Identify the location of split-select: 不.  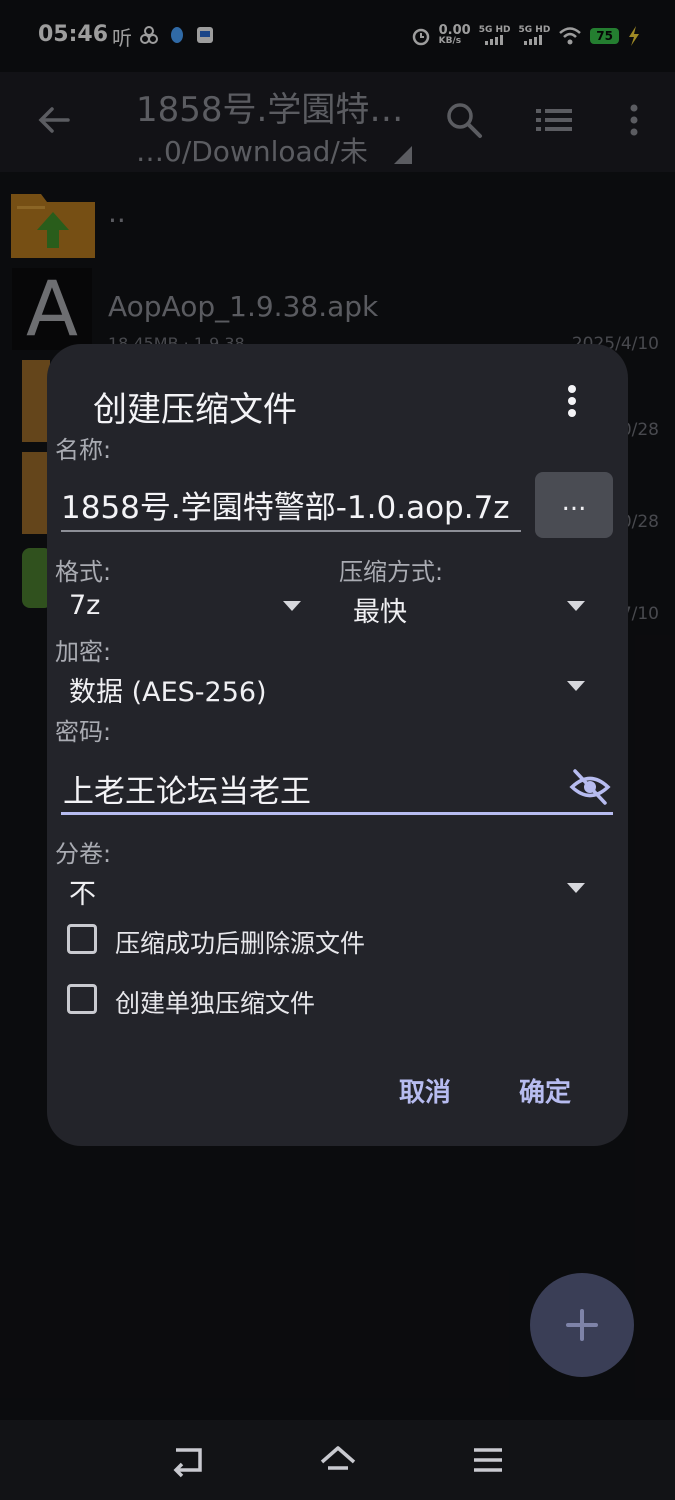
(82, 891).